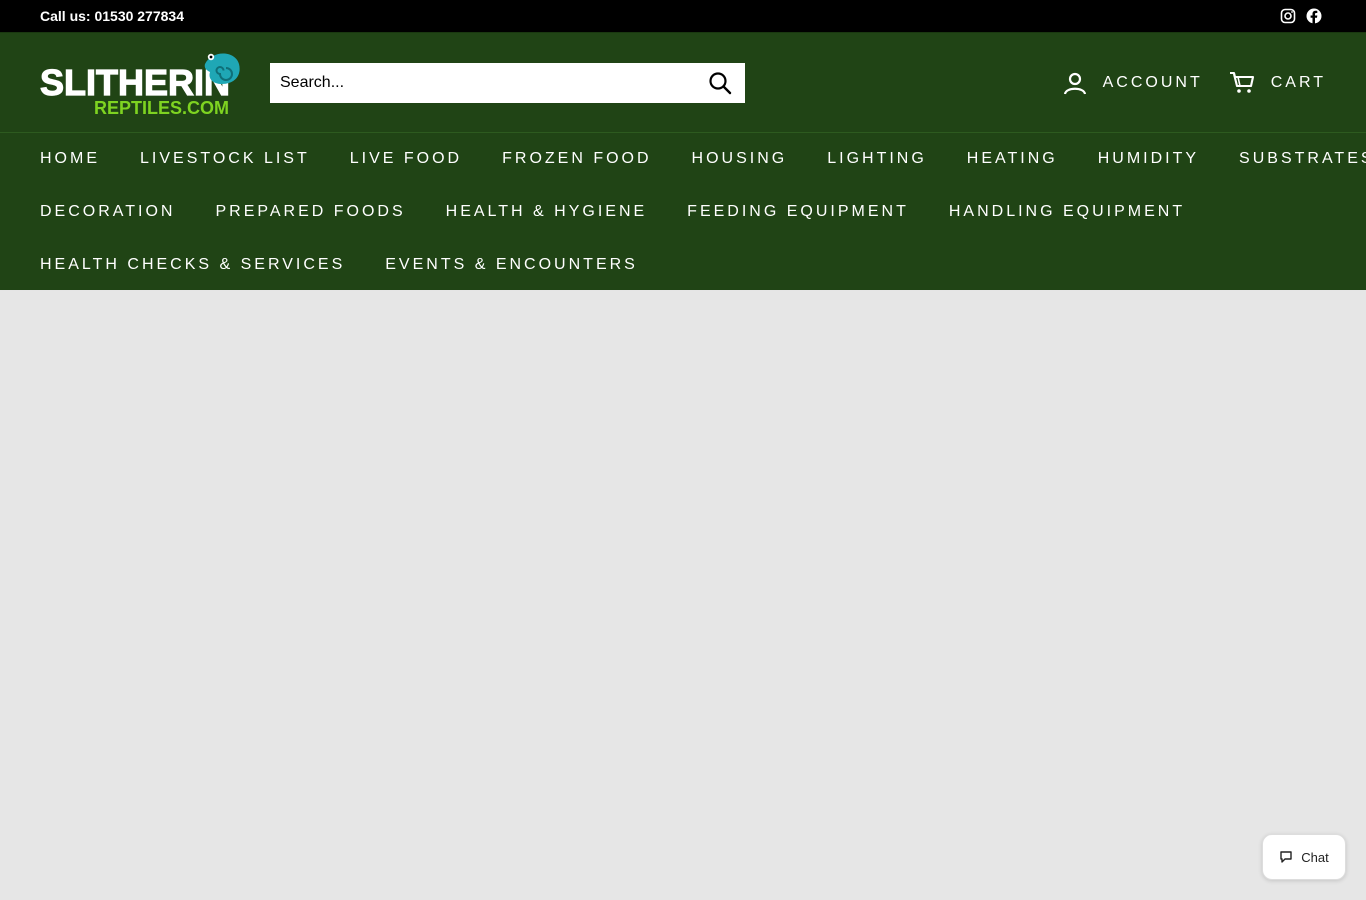  I want to click on nav-item-home: HOME, so click(70, 159).